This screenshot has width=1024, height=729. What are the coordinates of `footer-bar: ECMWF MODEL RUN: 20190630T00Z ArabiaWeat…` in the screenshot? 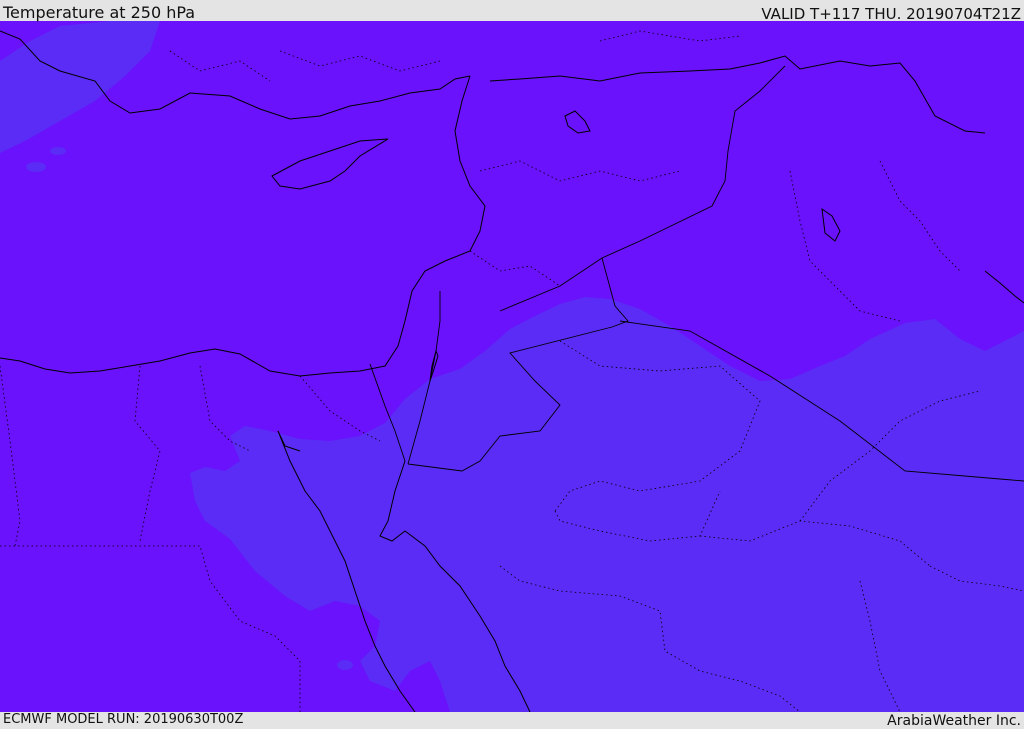 It's located at (512, 720).